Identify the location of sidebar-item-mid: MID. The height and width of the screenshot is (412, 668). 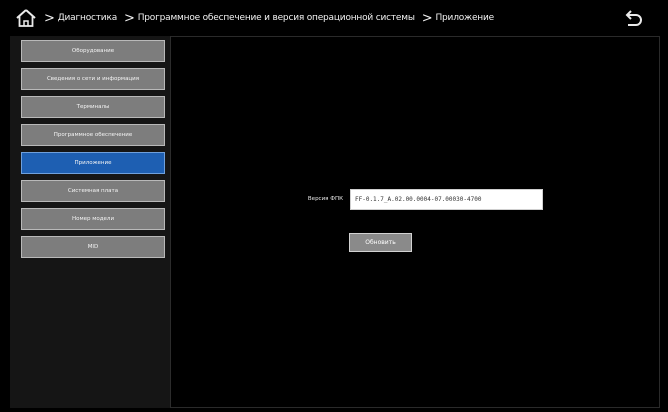
(93, 247).